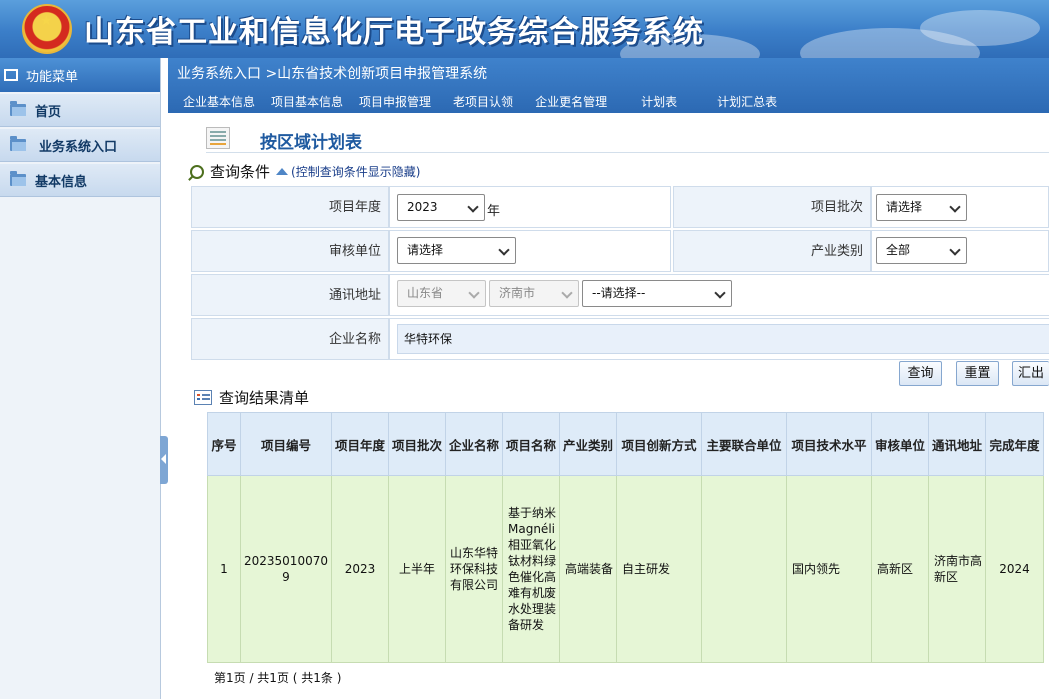 The width and height of the screenshot is (1049, 699). What do you see at coordinates (900, 444) in the screenshot?
I see `column-header: 审核单位` at bounding box center [900, 444].